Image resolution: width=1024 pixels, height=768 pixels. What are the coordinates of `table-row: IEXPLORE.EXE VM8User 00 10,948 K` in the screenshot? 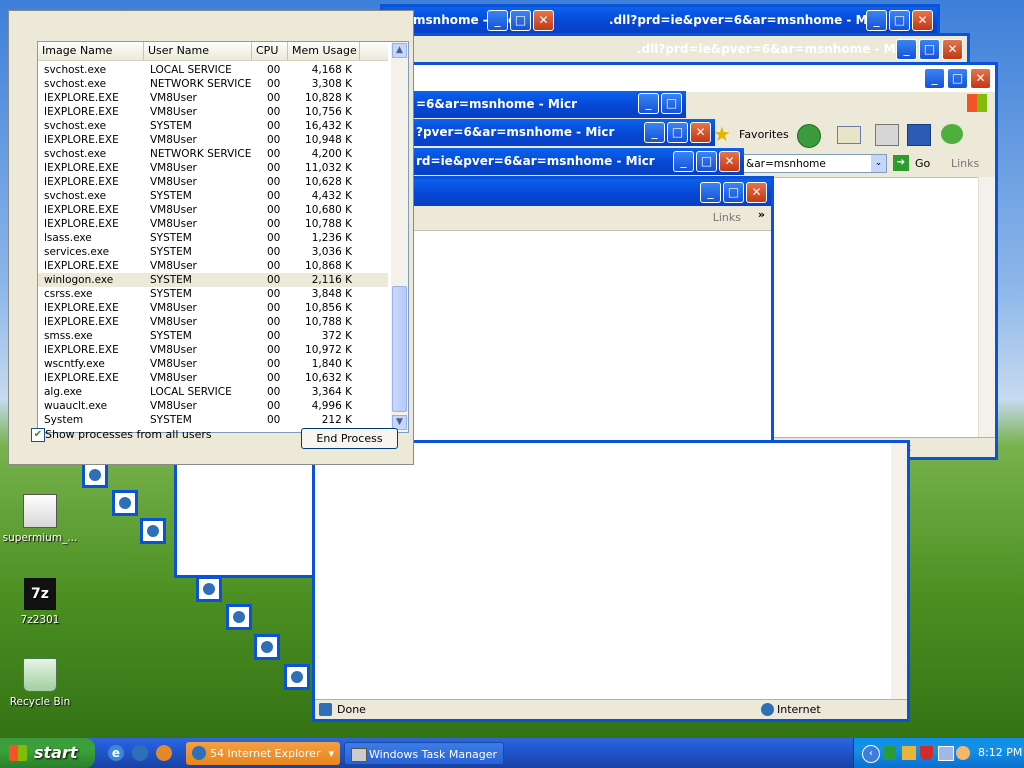 It's located at (213, 140).